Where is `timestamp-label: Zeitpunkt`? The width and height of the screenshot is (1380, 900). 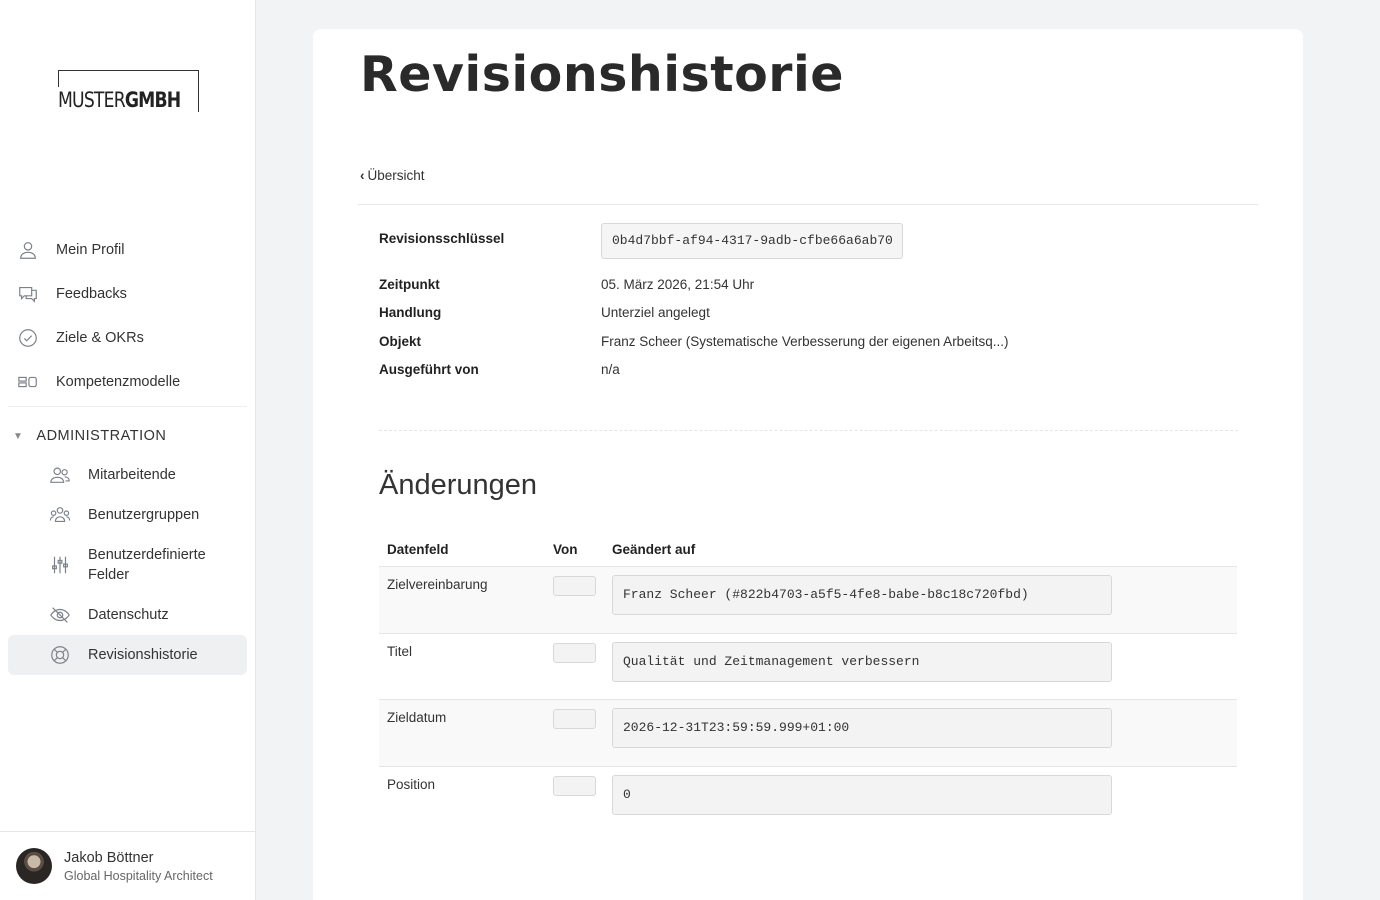
timestamp-label: Zeitpunkt is located at coordinates (409, 284).